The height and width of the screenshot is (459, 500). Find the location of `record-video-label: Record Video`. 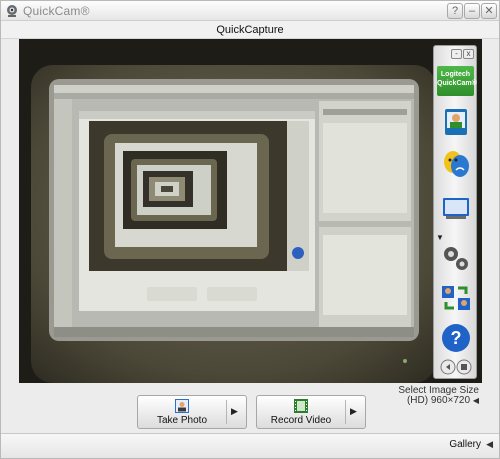

record-video-label: Record Video is located at coordinates (301, 420).